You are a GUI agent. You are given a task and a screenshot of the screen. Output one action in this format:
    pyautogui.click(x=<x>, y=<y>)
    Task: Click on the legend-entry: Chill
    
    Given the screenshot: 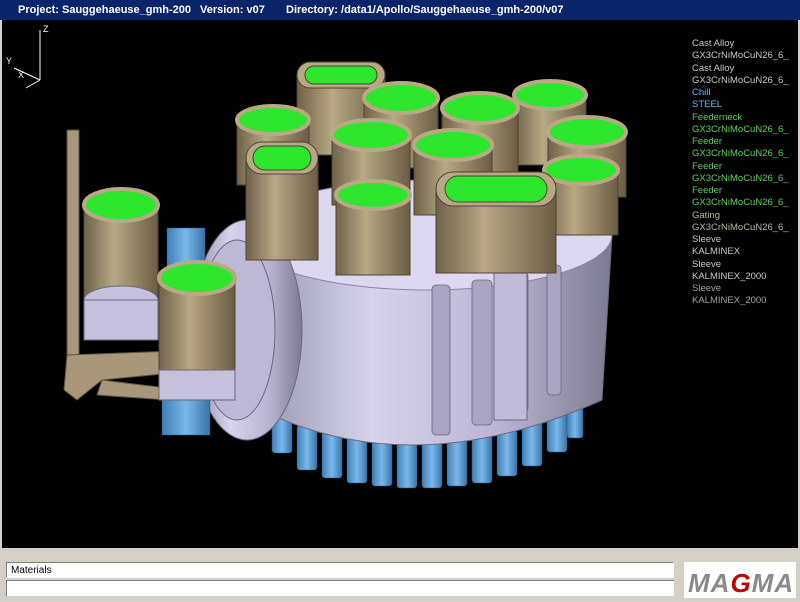 What is the action you would take?
    pyautogui.click(x=701, y=92)
    